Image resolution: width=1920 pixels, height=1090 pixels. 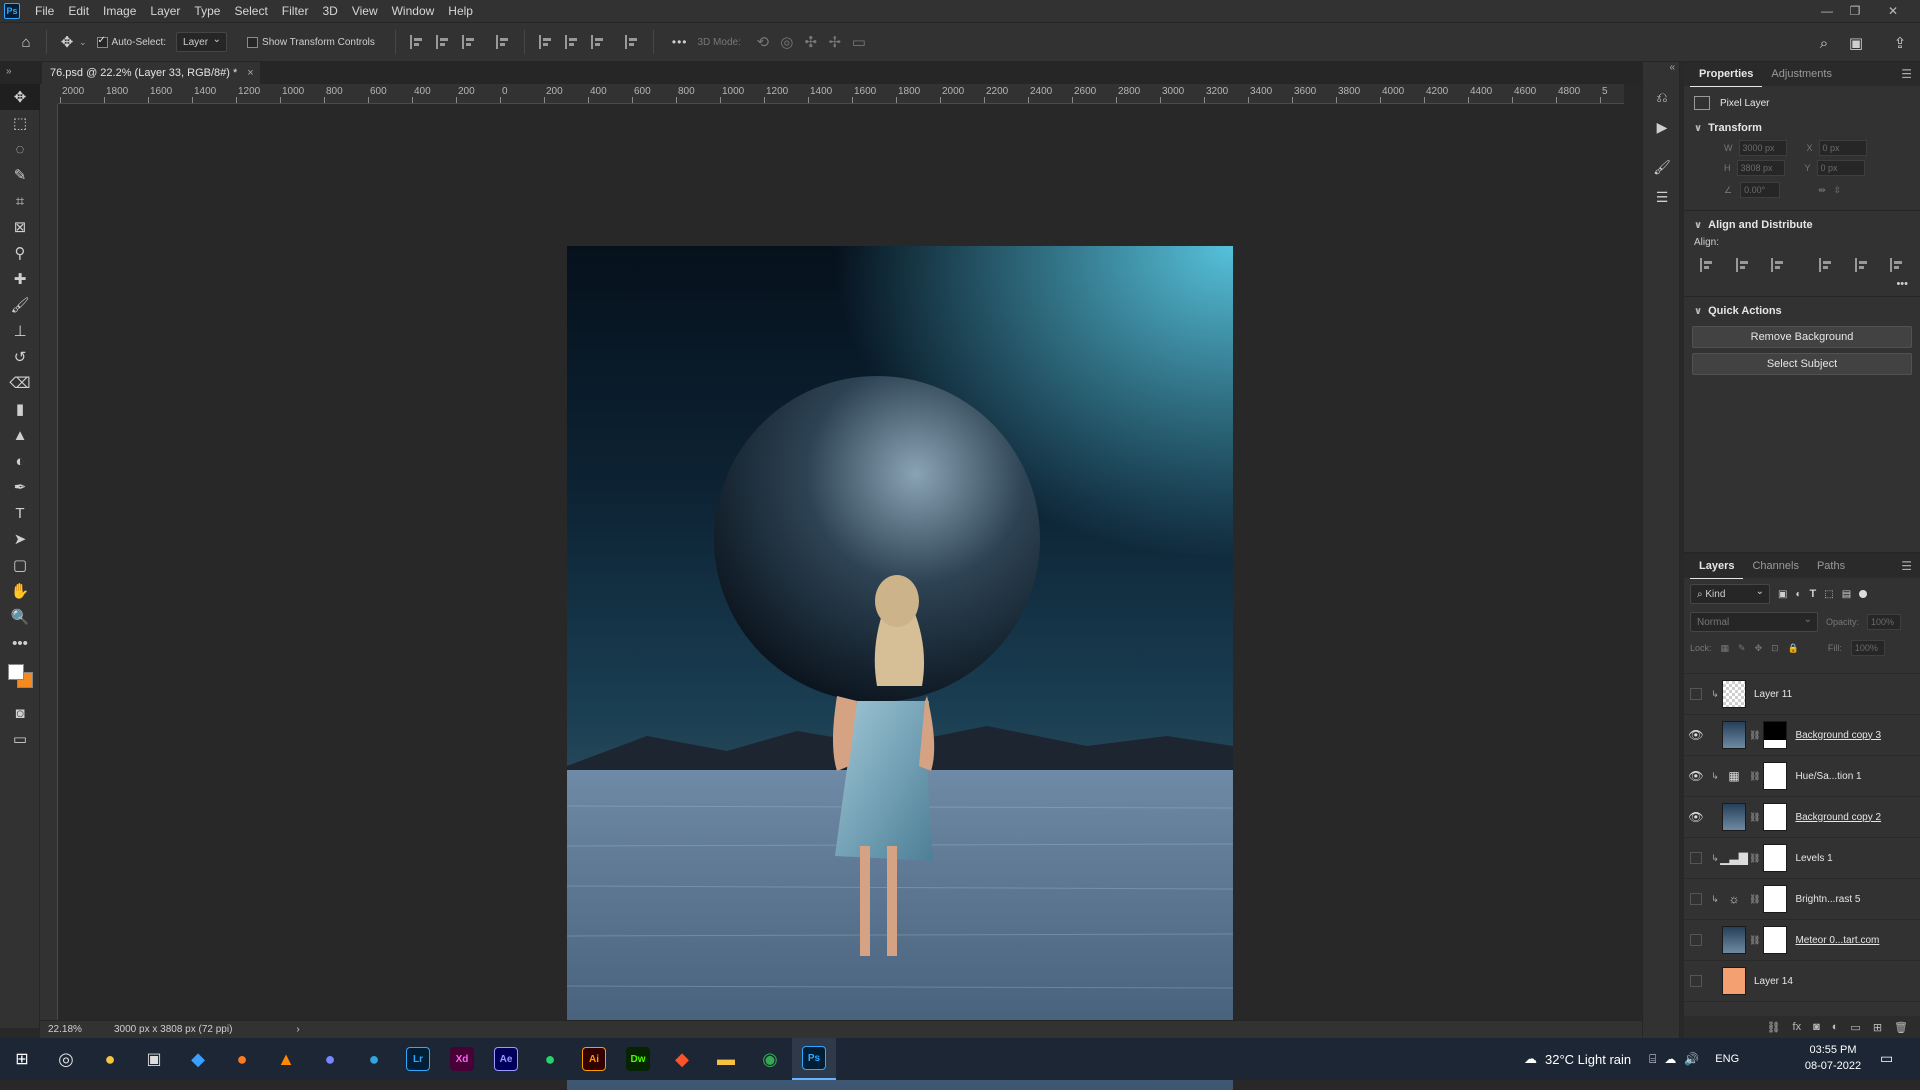 I want to click on menu-3d: 3D, so click(x=329, y=11).